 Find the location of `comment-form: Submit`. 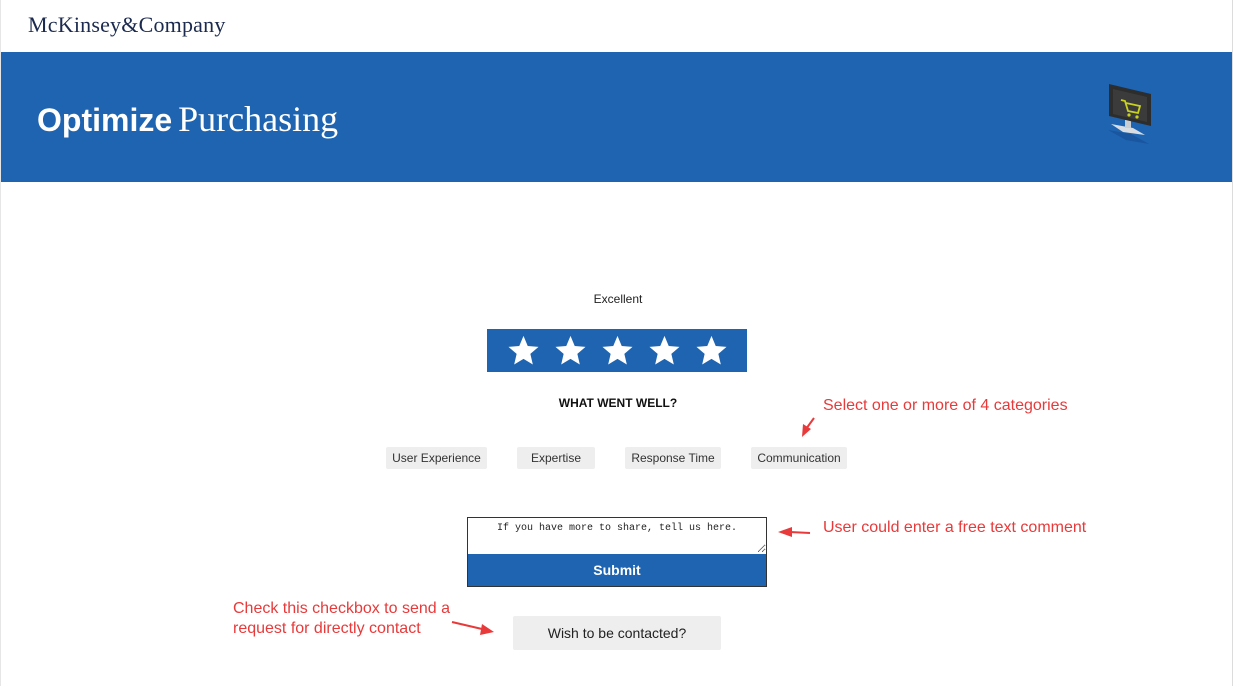

comment-form: Submit is located at coordinates (617, 552).